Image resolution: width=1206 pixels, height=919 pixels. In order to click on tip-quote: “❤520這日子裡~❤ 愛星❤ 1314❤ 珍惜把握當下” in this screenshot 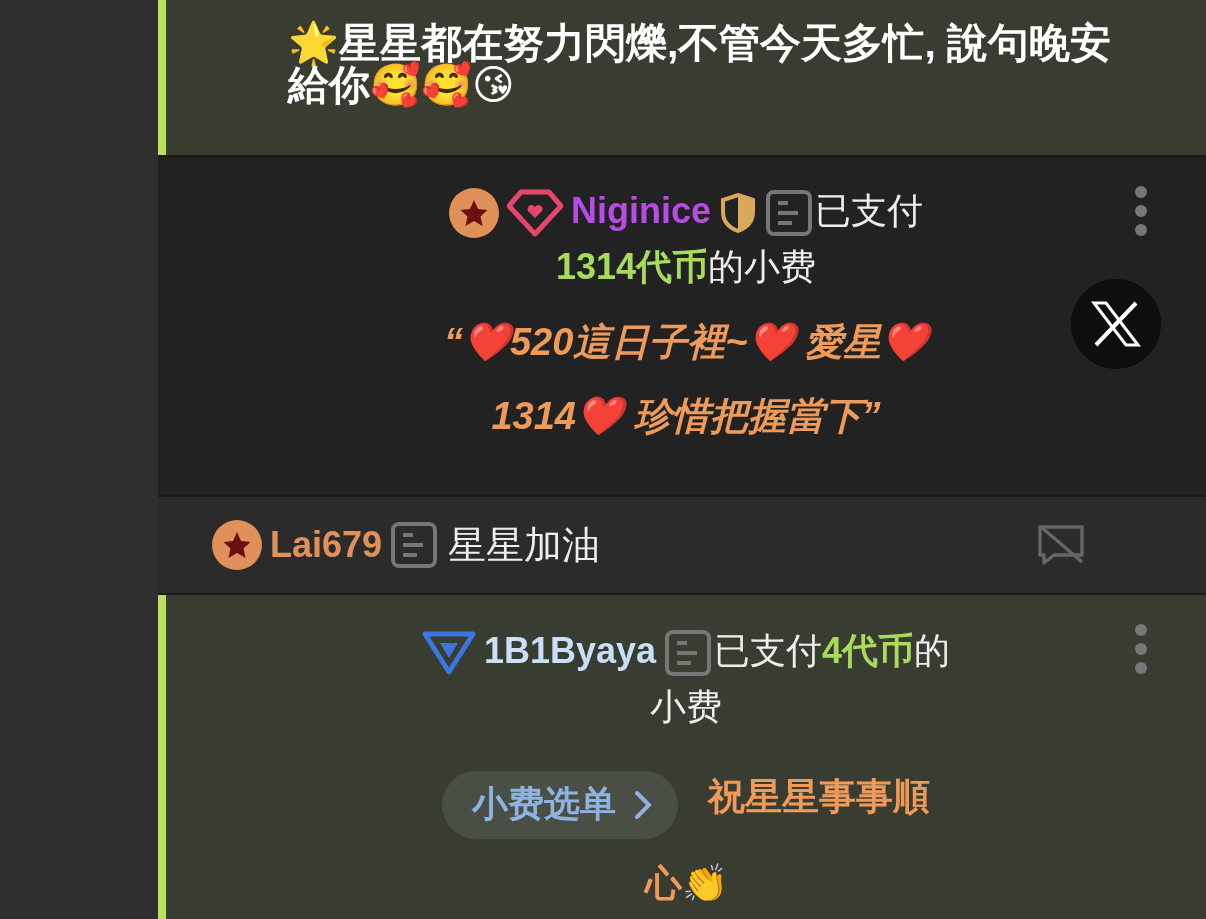, I will do `click(686, 379)`.